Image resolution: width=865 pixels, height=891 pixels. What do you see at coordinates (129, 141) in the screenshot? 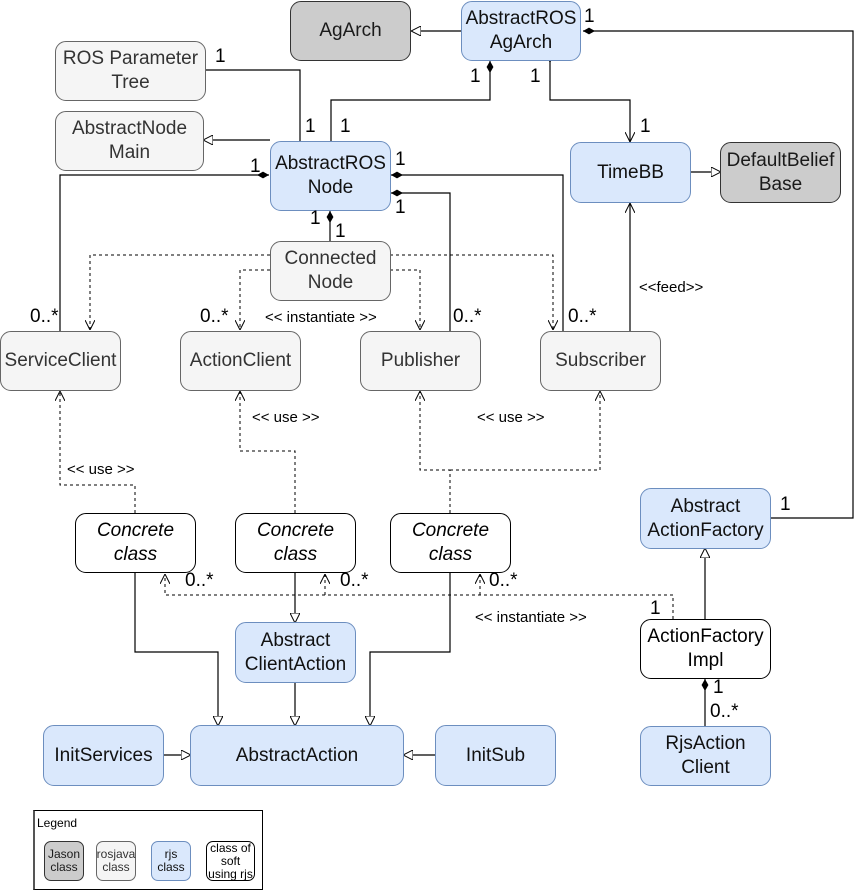
I see `class-abstract-node-main: AbstractNode Main` at bounding box center [129, 141].